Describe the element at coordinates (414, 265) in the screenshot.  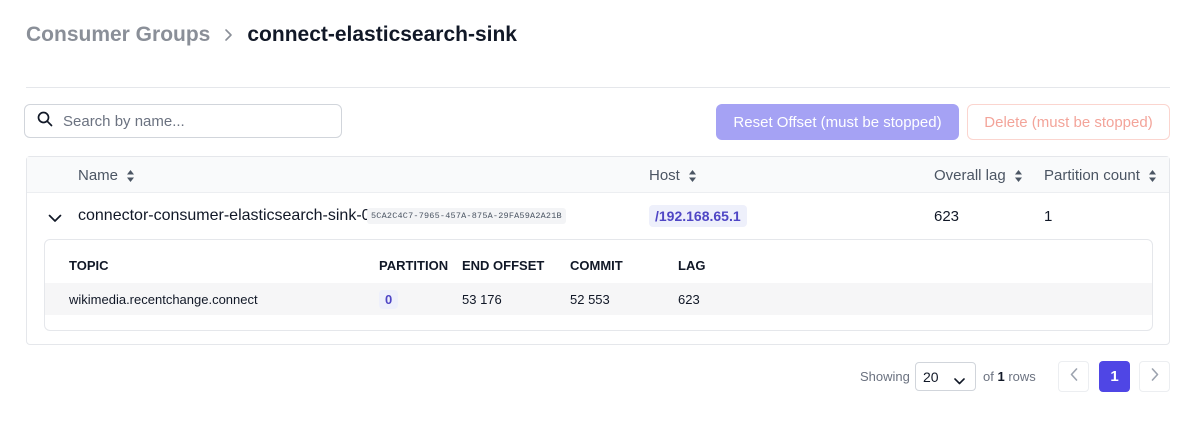
I see `subtable-header-partition: PARTITION` at that location.